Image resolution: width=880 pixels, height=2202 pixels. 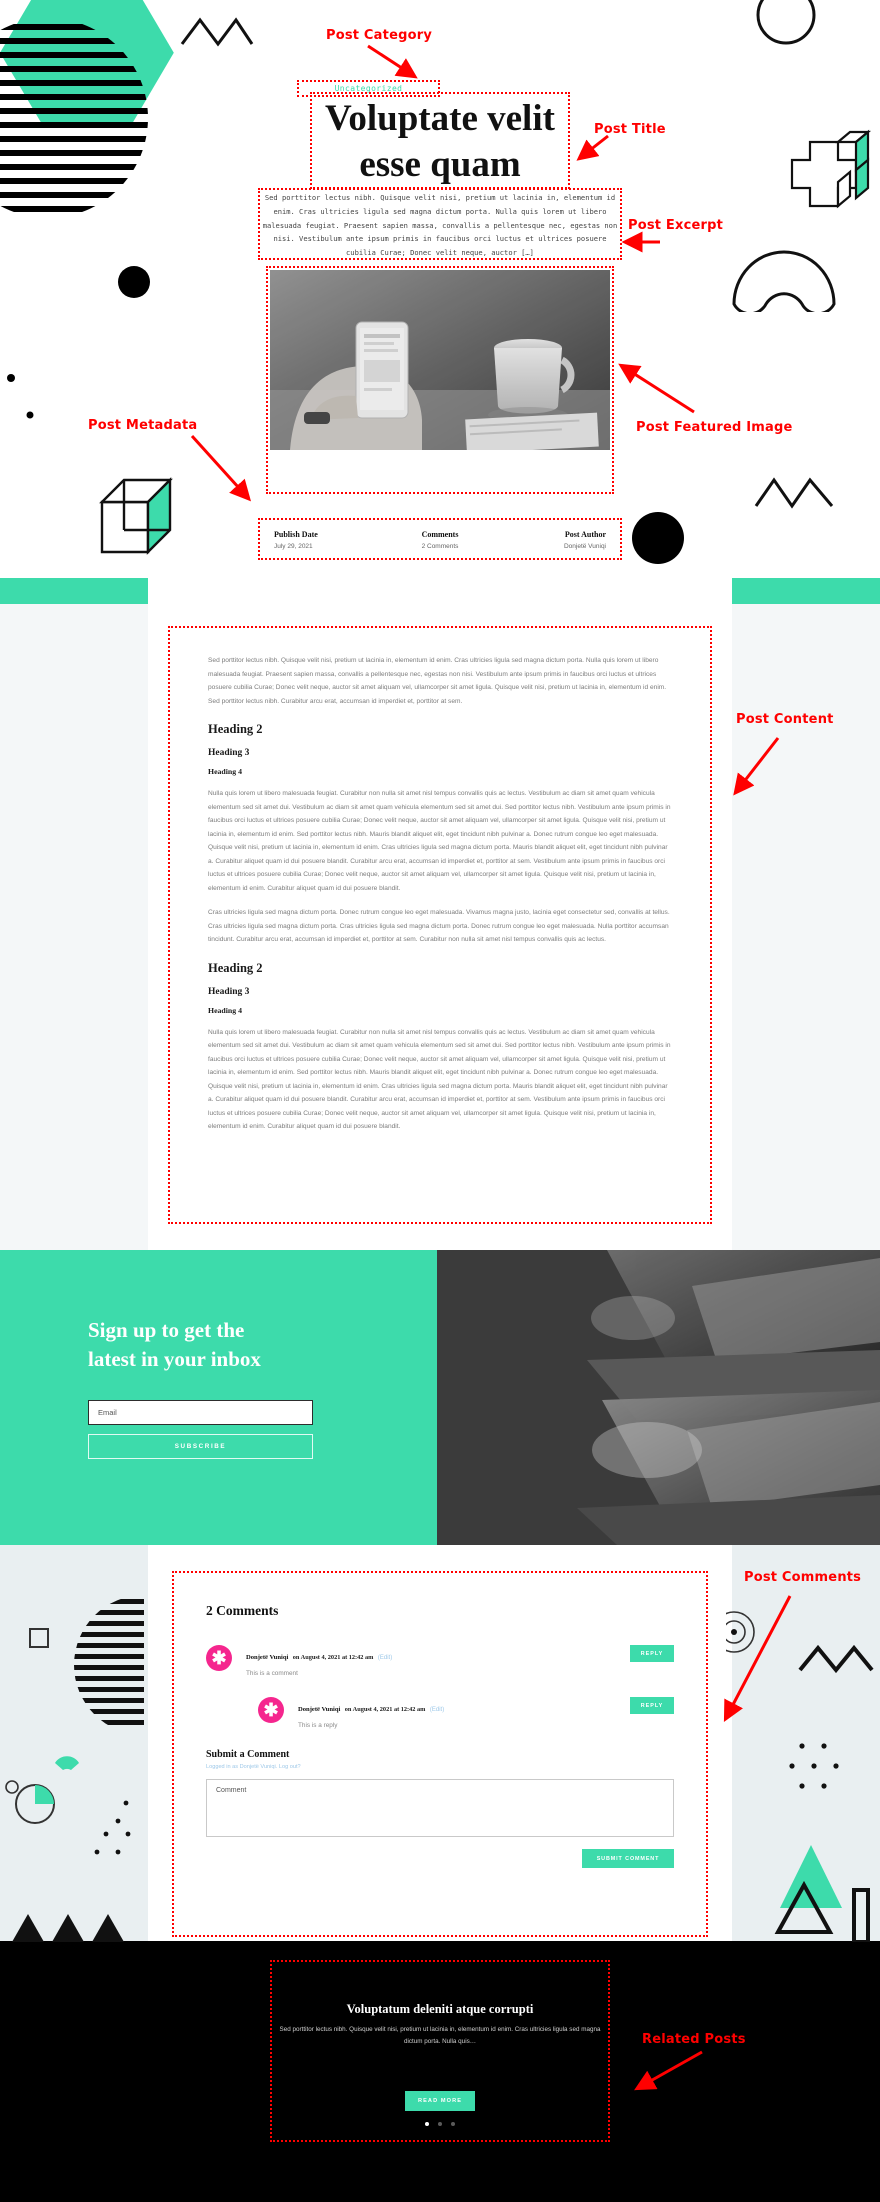 What do you see at coordinates (592, 147) in the screenshot?
I see `arrow-post-title` at bounding box center [592, 147].